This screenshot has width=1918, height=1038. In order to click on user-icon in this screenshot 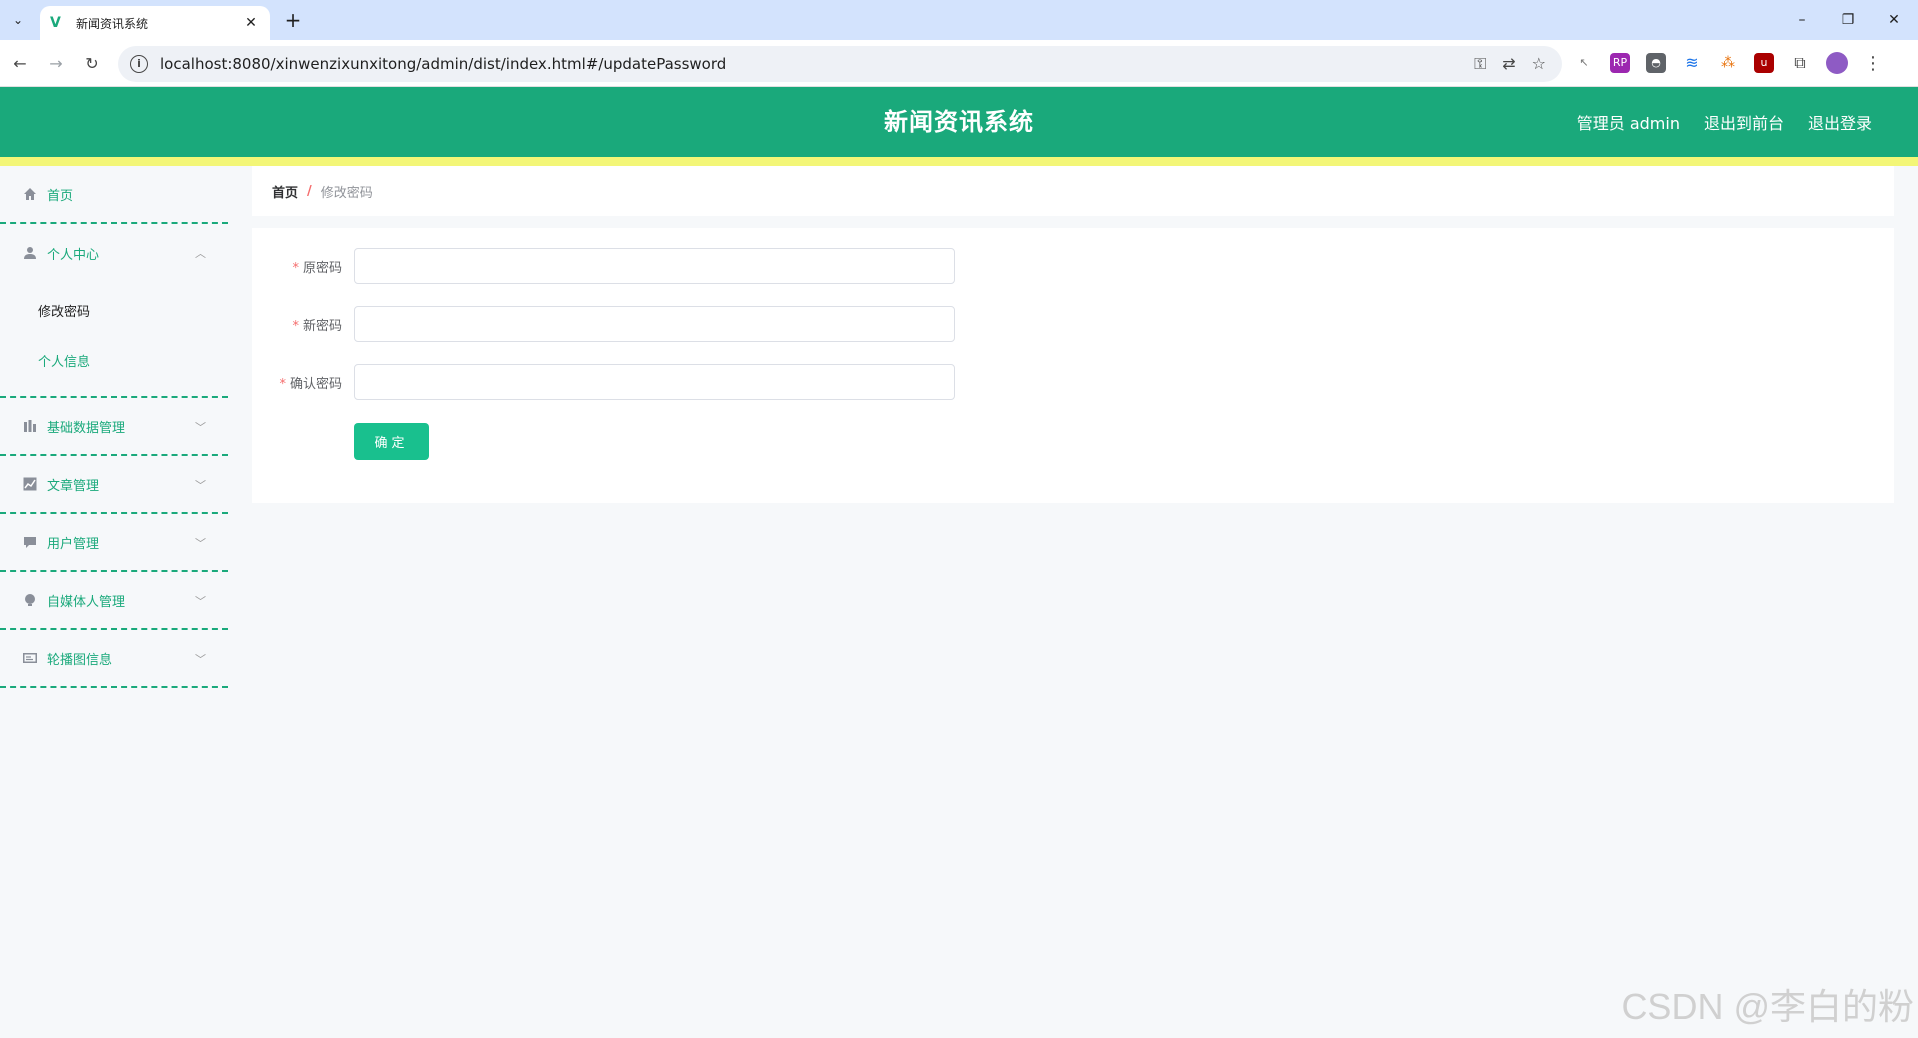, I will do `click(30, 253)`.